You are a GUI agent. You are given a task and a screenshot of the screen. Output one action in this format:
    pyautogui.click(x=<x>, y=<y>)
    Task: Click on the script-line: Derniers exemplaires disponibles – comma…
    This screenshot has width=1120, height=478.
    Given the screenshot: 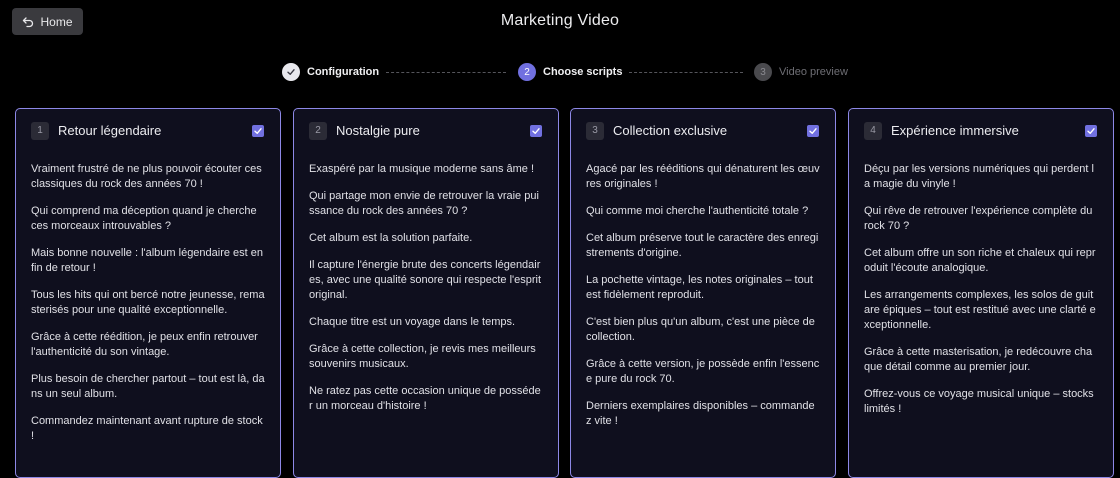 What is the action you would take?
    pyautogui.click(x=700, y=413)
    